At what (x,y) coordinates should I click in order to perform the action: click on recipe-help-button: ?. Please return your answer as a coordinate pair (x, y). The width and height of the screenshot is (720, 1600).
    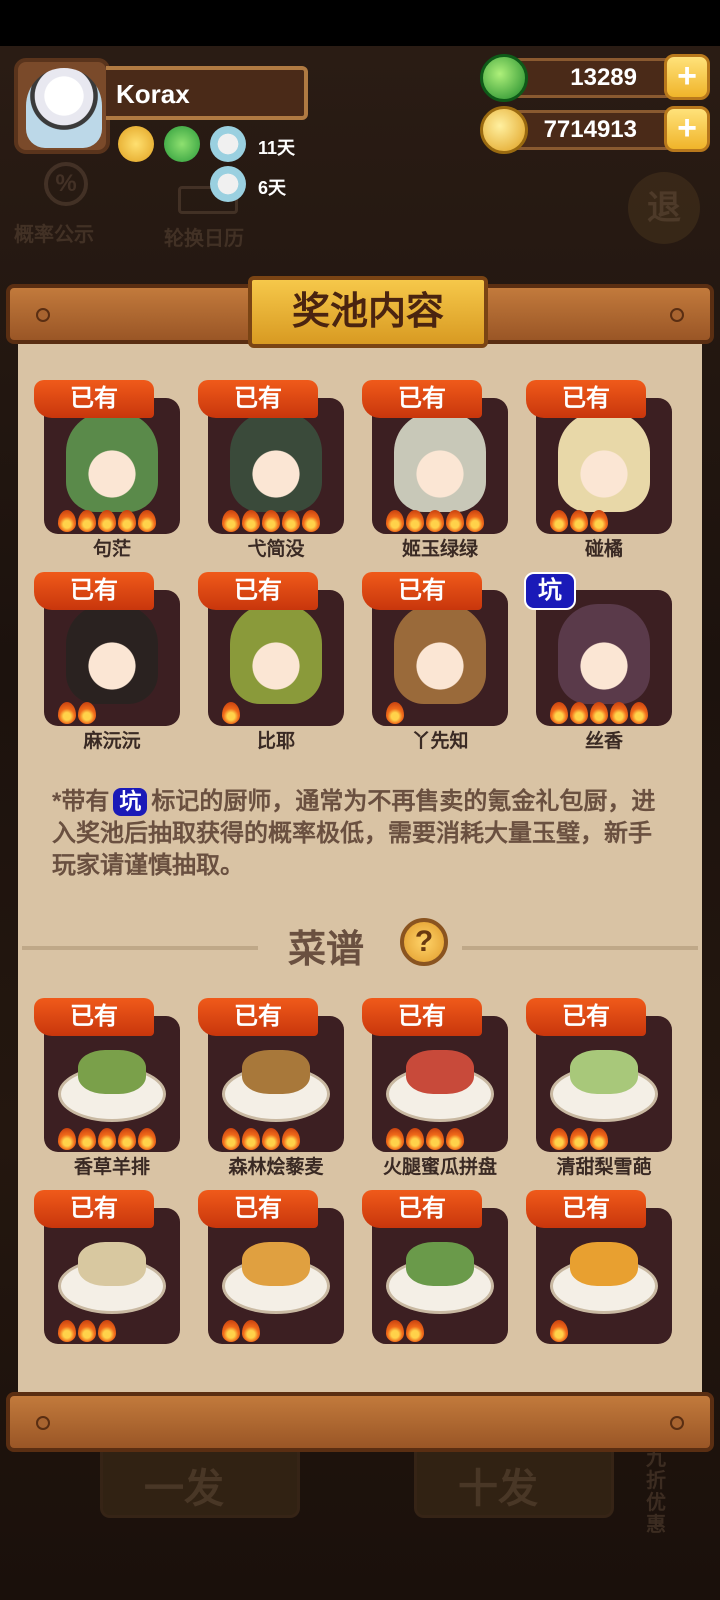
    Looking at the image, I should click on (424, 942).